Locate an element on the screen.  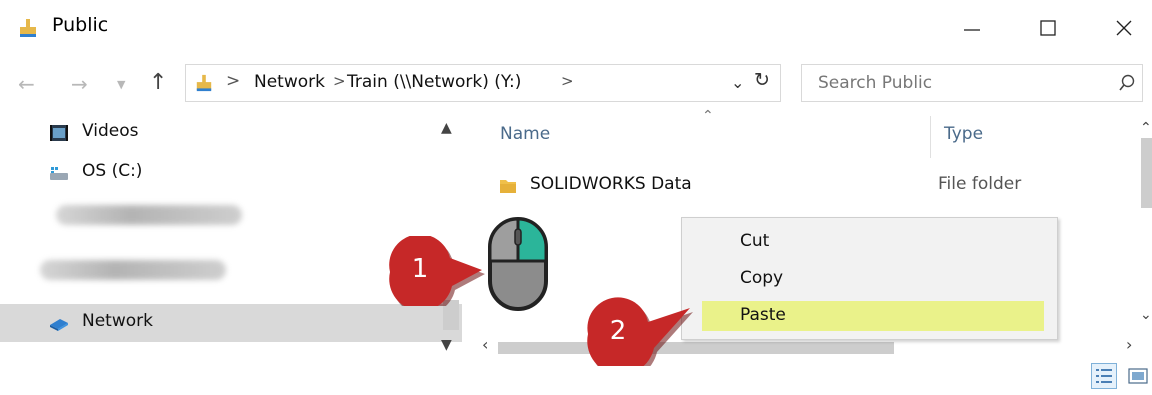
folder-icon is located at coordinates (508, 186).